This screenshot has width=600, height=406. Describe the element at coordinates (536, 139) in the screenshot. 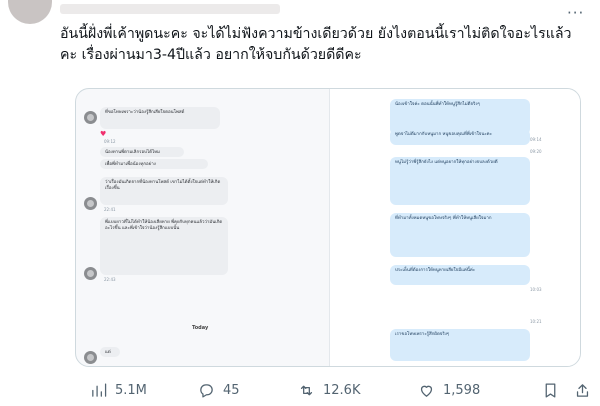

I see `chat-timestamp: 09:14` at that location.